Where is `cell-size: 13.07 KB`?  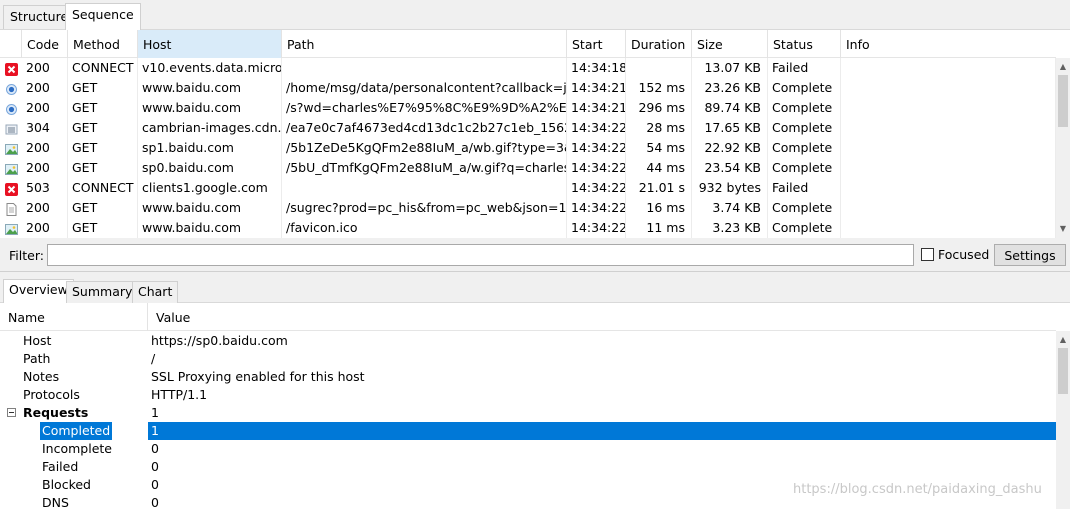
cell-size: 13.07 KB is located at coordinates (730, 68).